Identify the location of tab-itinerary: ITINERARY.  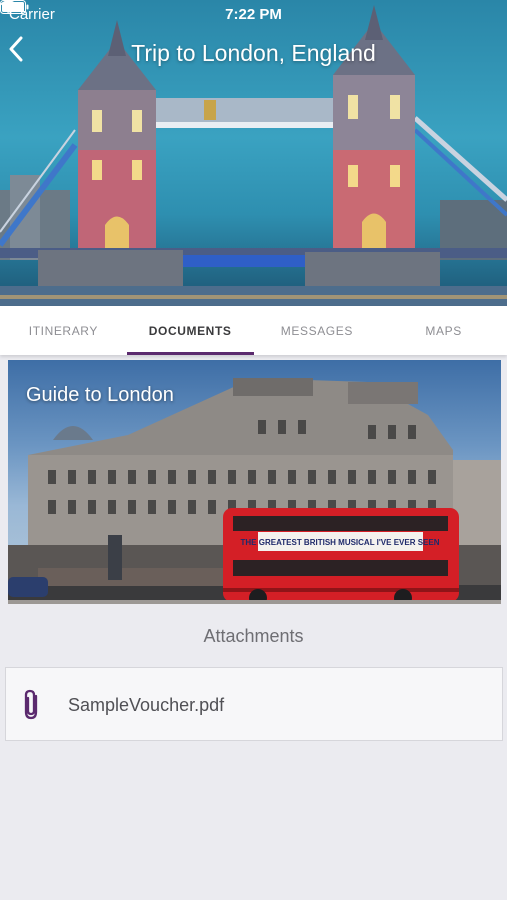
(63, 330).